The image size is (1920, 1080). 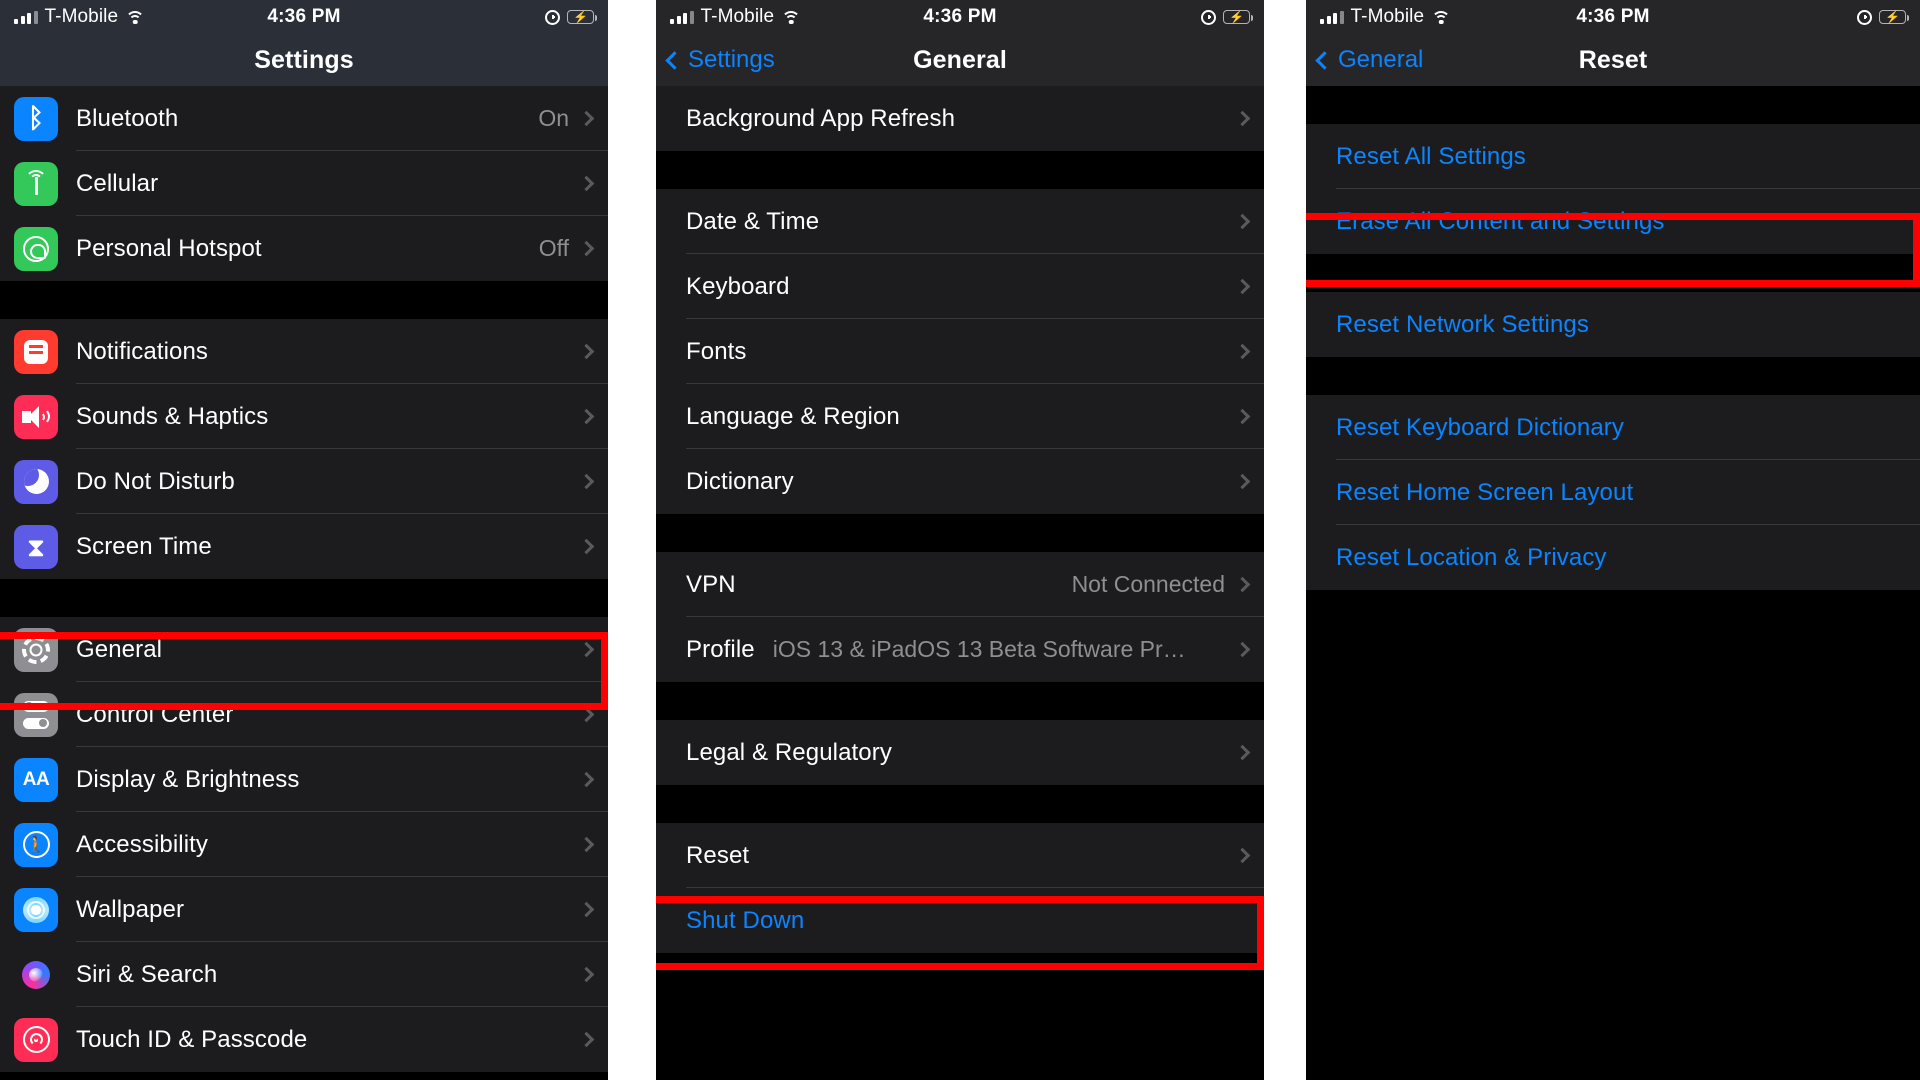 What do you see at coordinates (36, 351) in the screenshot?
I see `notifications-icon` at bounding box center [36, 351].